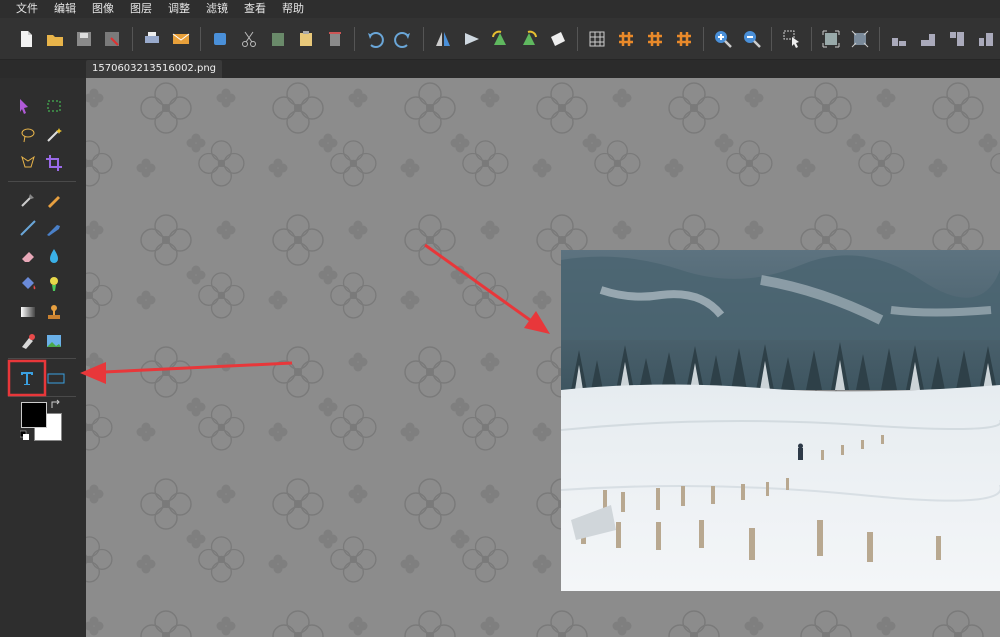 Image resolution: width=1000 pixels, height=637 pixels. I want to click on main-toolbar, so click(500, 39).